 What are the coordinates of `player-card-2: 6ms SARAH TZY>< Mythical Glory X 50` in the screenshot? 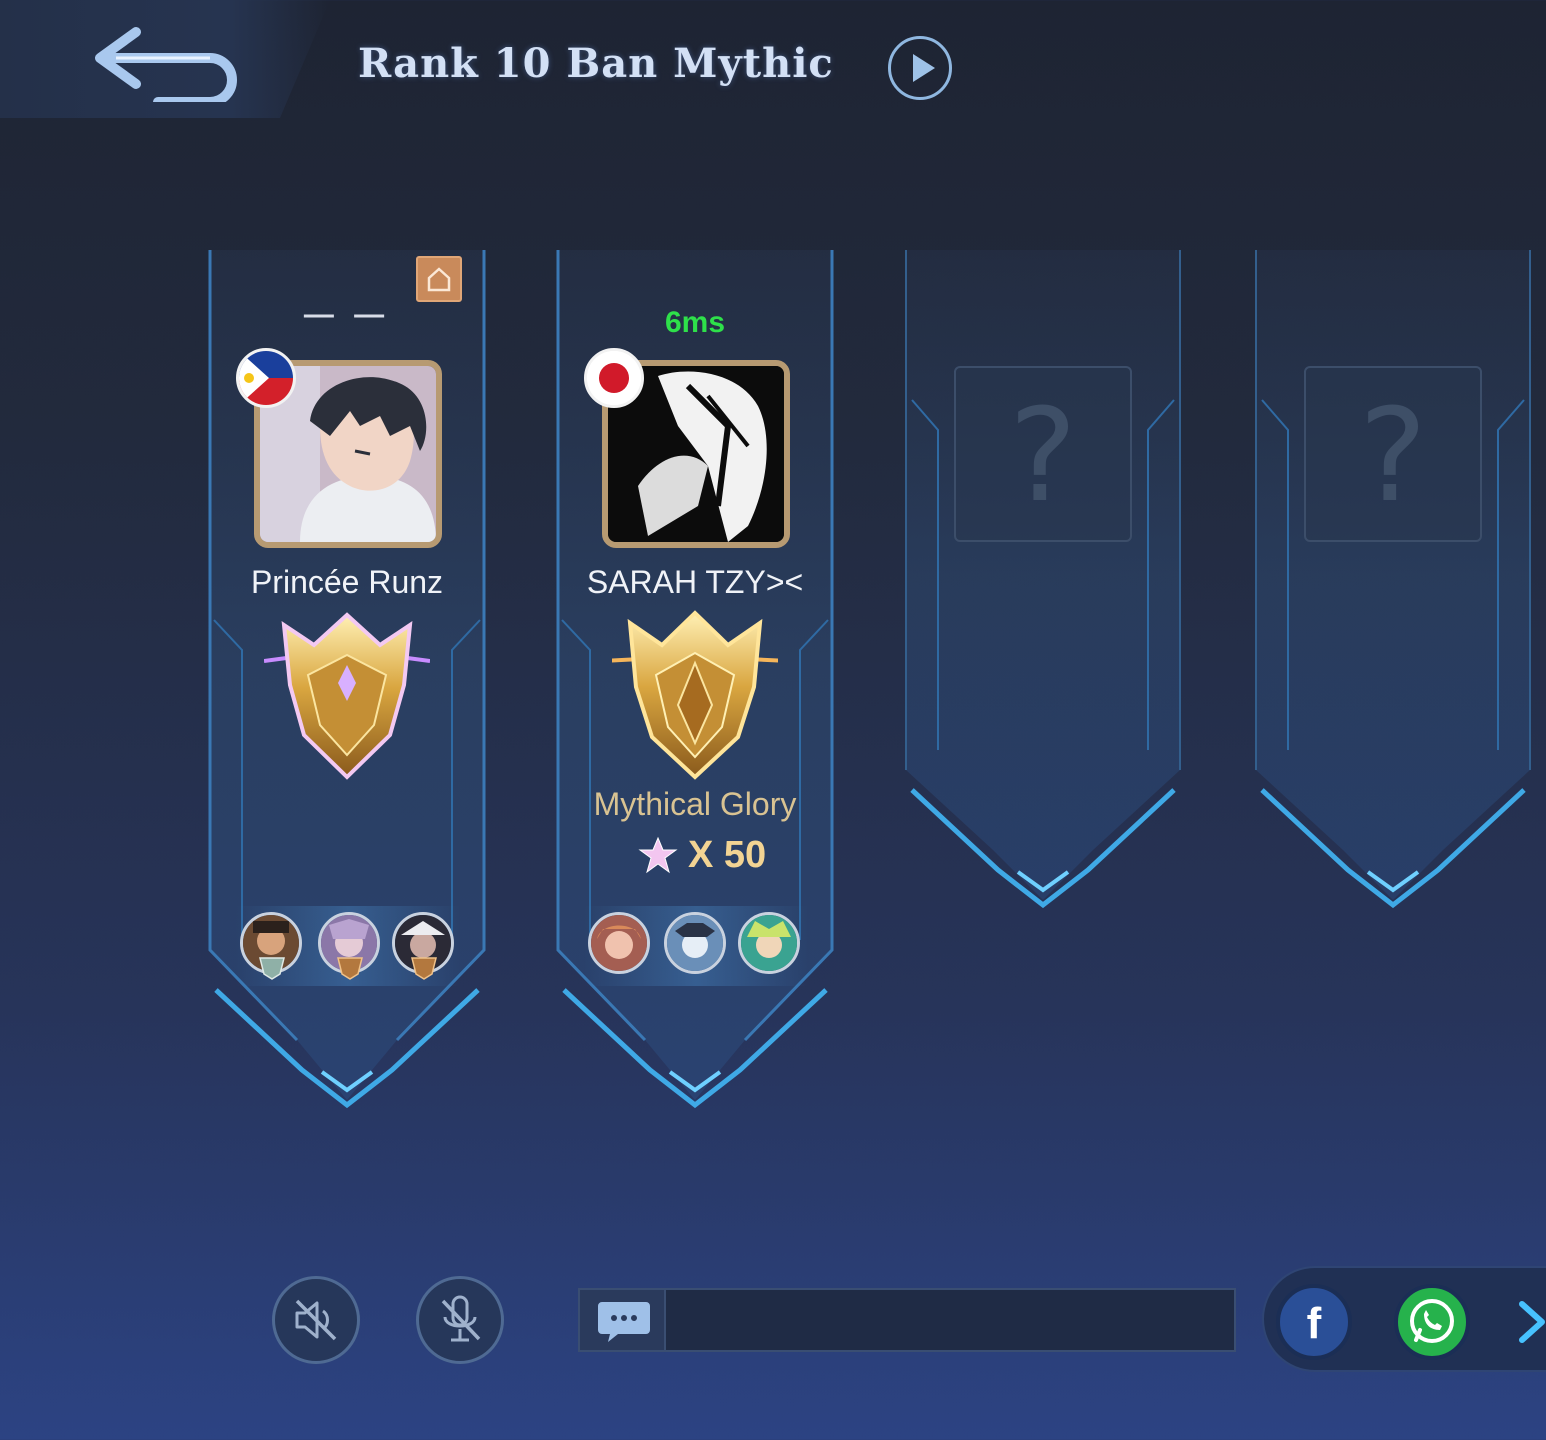 It's located at (695, 685).